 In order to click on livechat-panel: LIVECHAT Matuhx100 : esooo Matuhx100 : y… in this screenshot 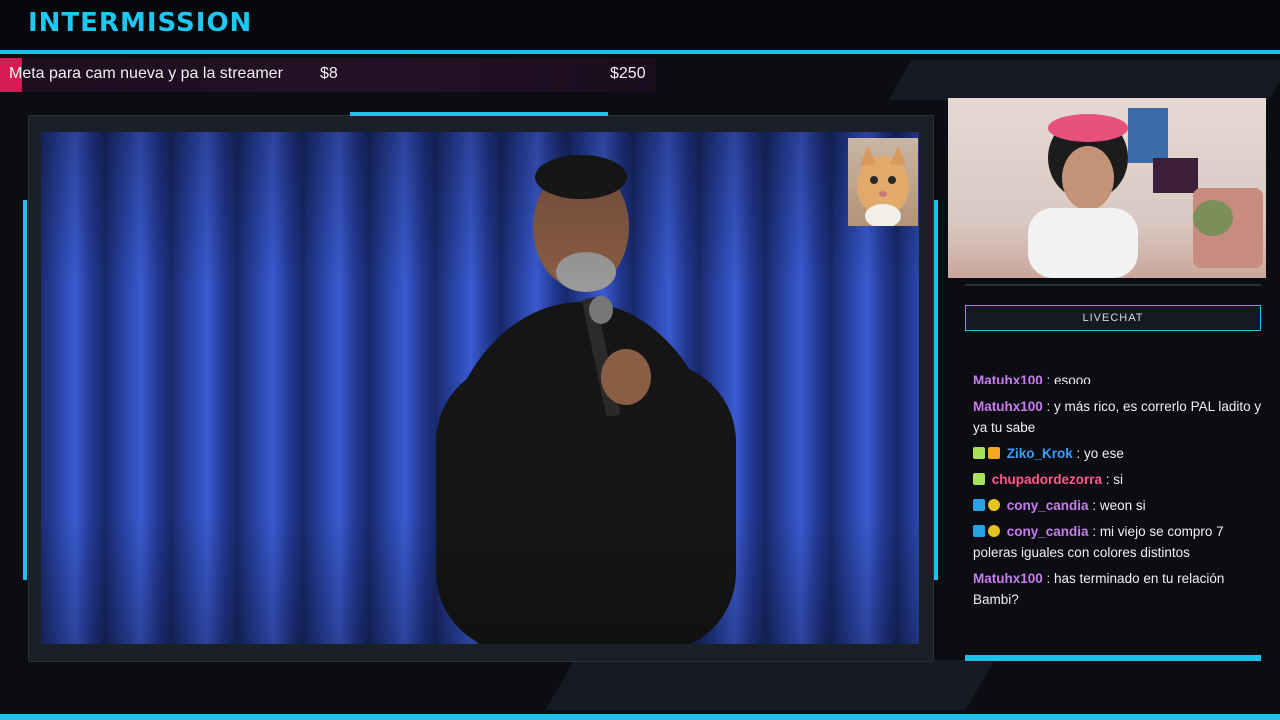, I will do `click(1113, 483)`.